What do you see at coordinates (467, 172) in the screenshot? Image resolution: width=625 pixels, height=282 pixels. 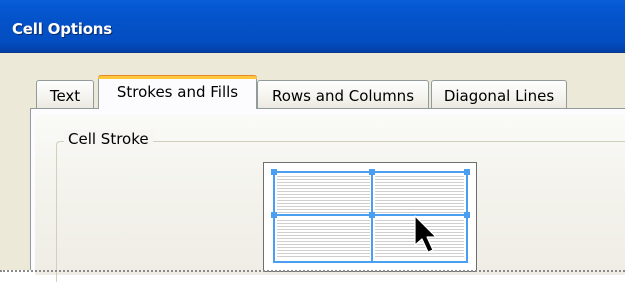 I see `handle-top-right` at bounding box center [467, 172].